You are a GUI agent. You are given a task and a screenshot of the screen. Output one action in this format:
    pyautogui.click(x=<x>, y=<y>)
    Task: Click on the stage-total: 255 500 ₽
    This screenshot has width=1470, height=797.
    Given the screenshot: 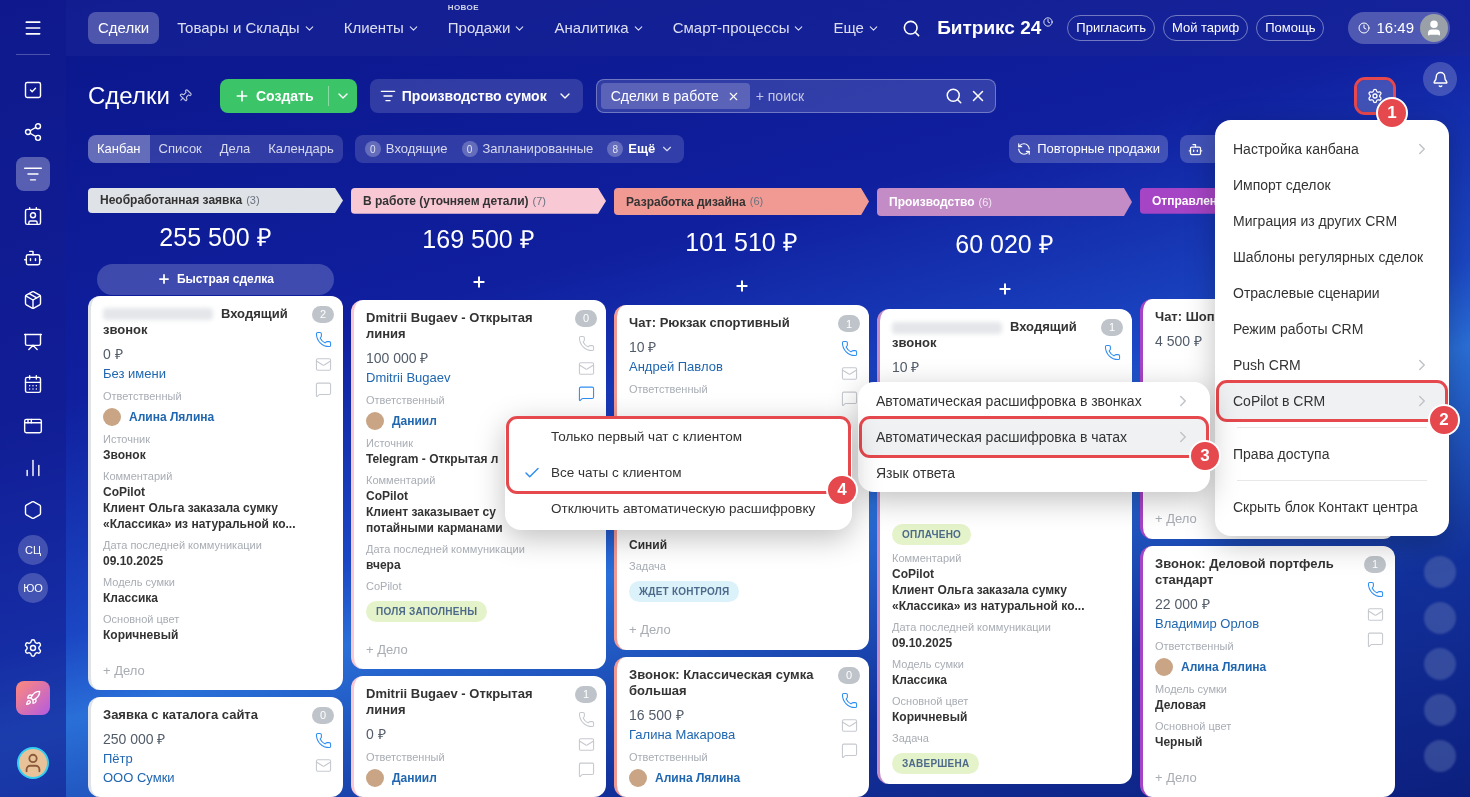 What is the action you would take?
    pyautogui.click(x=215, y=238)
    